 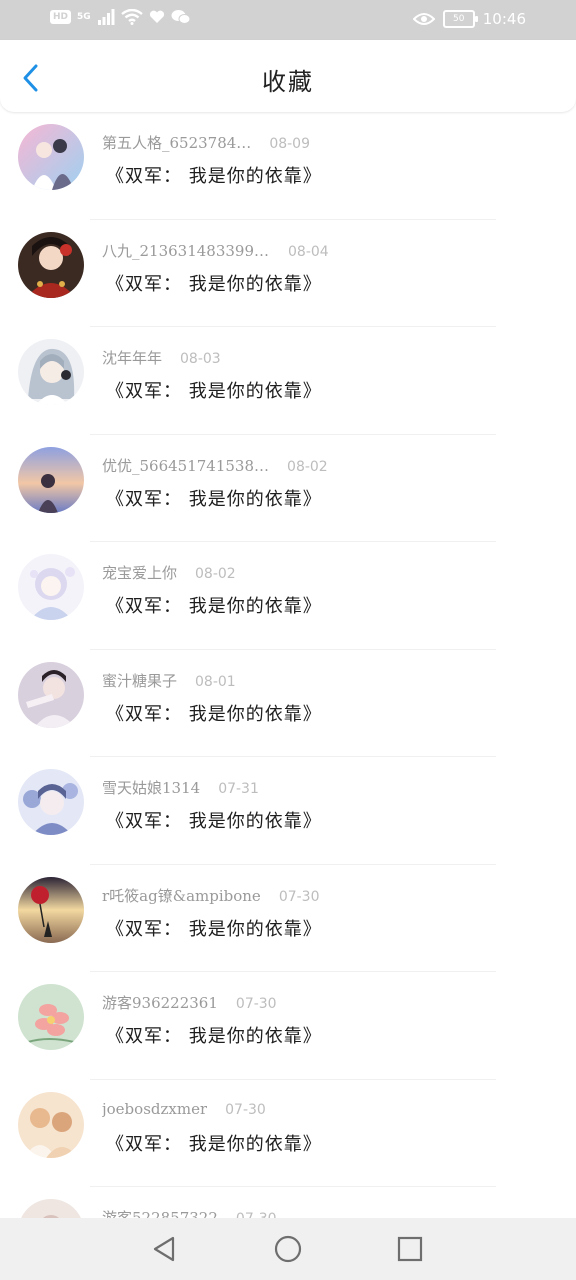 What do you see at coordinates (423, 19) in the screenshot?
I see `eye-icon` at bounding box center [423, 19].